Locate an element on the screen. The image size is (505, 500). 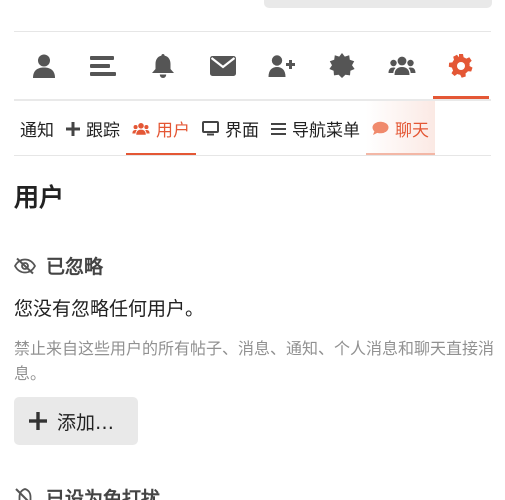
bell-icon is located at coordinates (163, 66).